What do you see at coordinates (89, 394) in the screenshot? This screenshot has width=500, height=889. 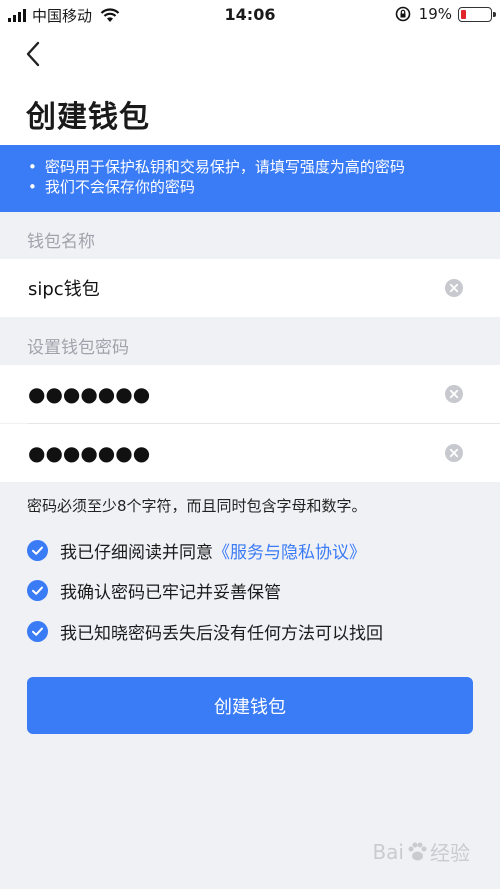 I see `password-value: ●●●●●●●` at bounding box center [89, 394].